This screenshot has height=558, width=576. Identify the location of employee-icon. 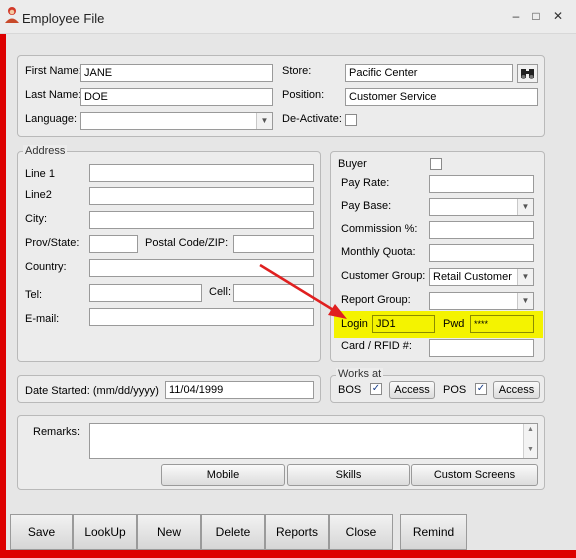
(12, 15).